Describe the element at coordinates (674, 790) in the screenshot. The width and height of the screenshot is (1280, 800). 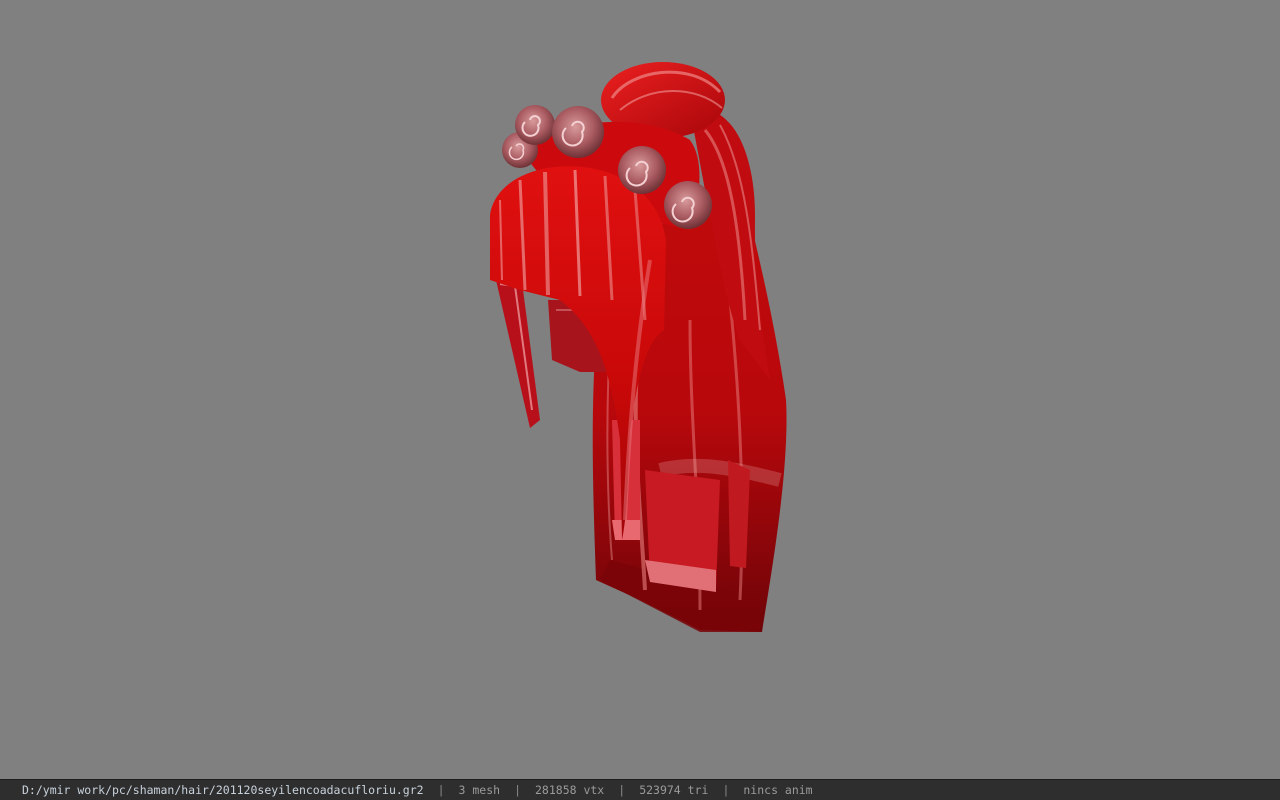
I see `triangle-count: 523974 tri` at that location.